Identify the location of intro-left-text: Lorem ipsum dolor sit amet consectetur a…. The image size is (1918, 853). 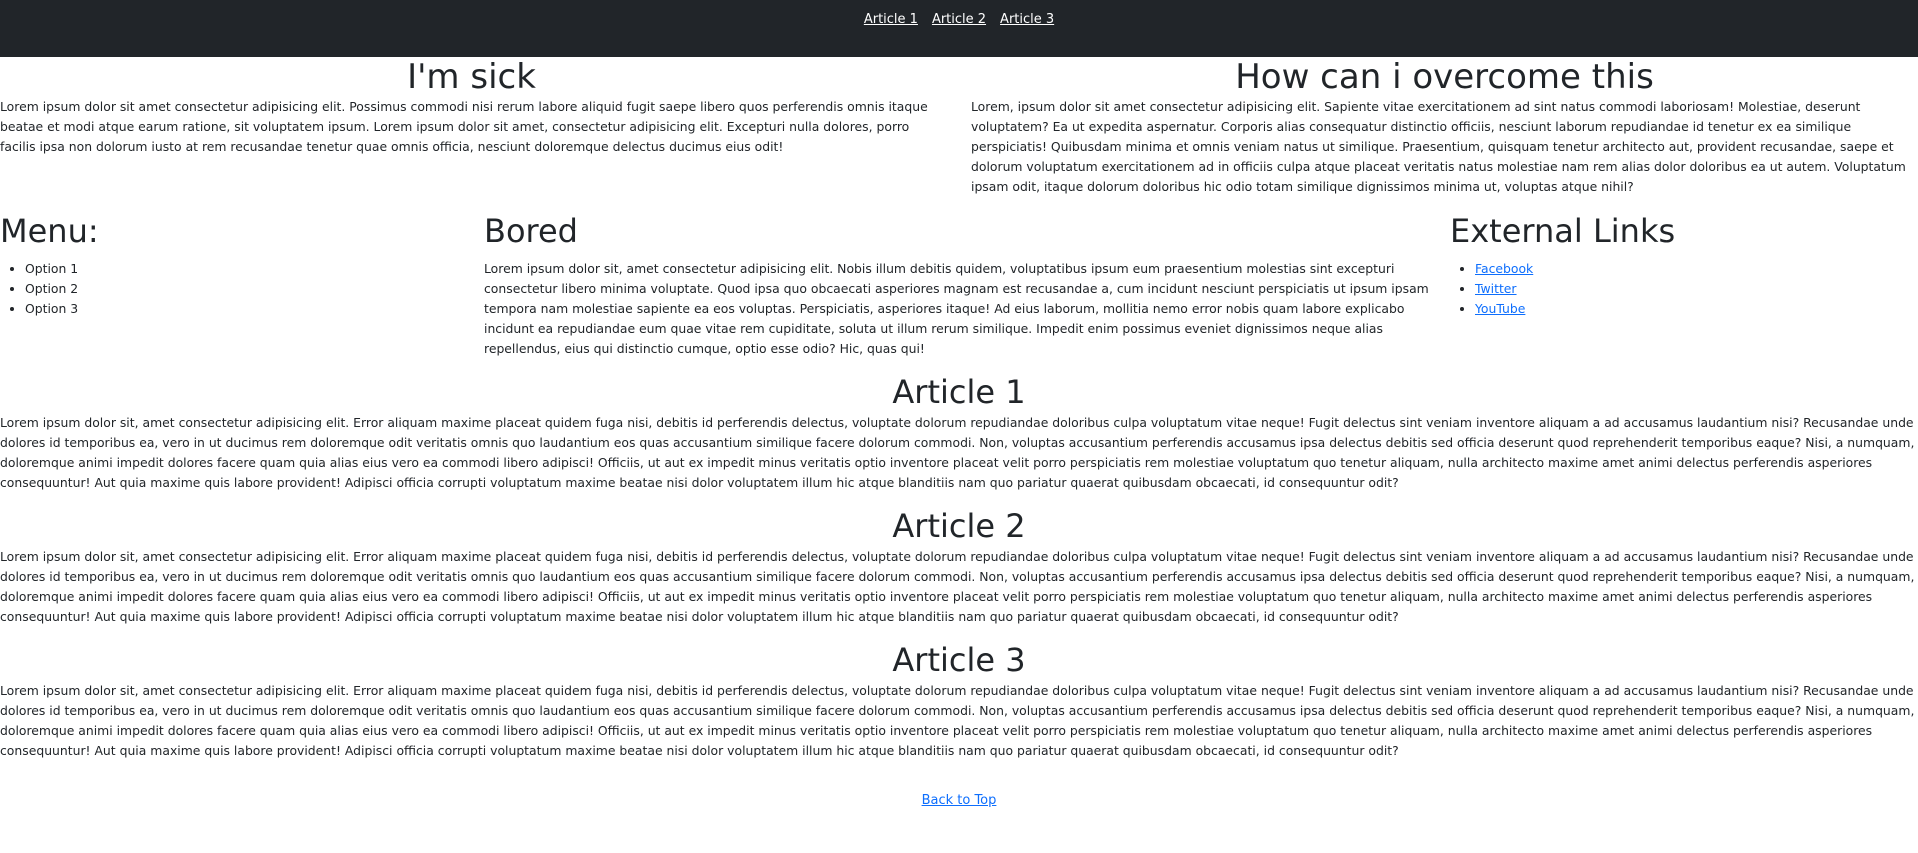
(464, 126).